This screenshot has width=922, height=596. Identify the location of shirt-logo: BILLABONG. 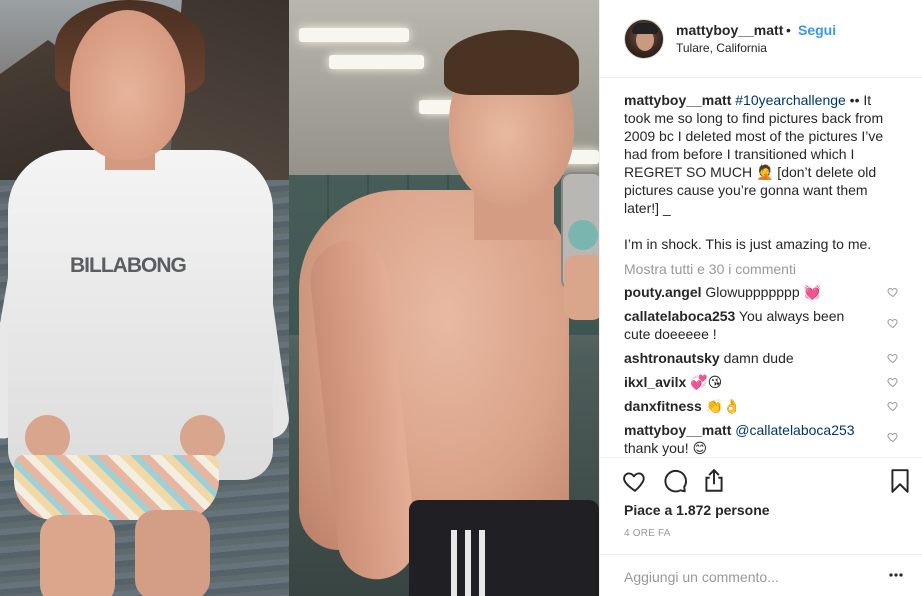
(128, 265).